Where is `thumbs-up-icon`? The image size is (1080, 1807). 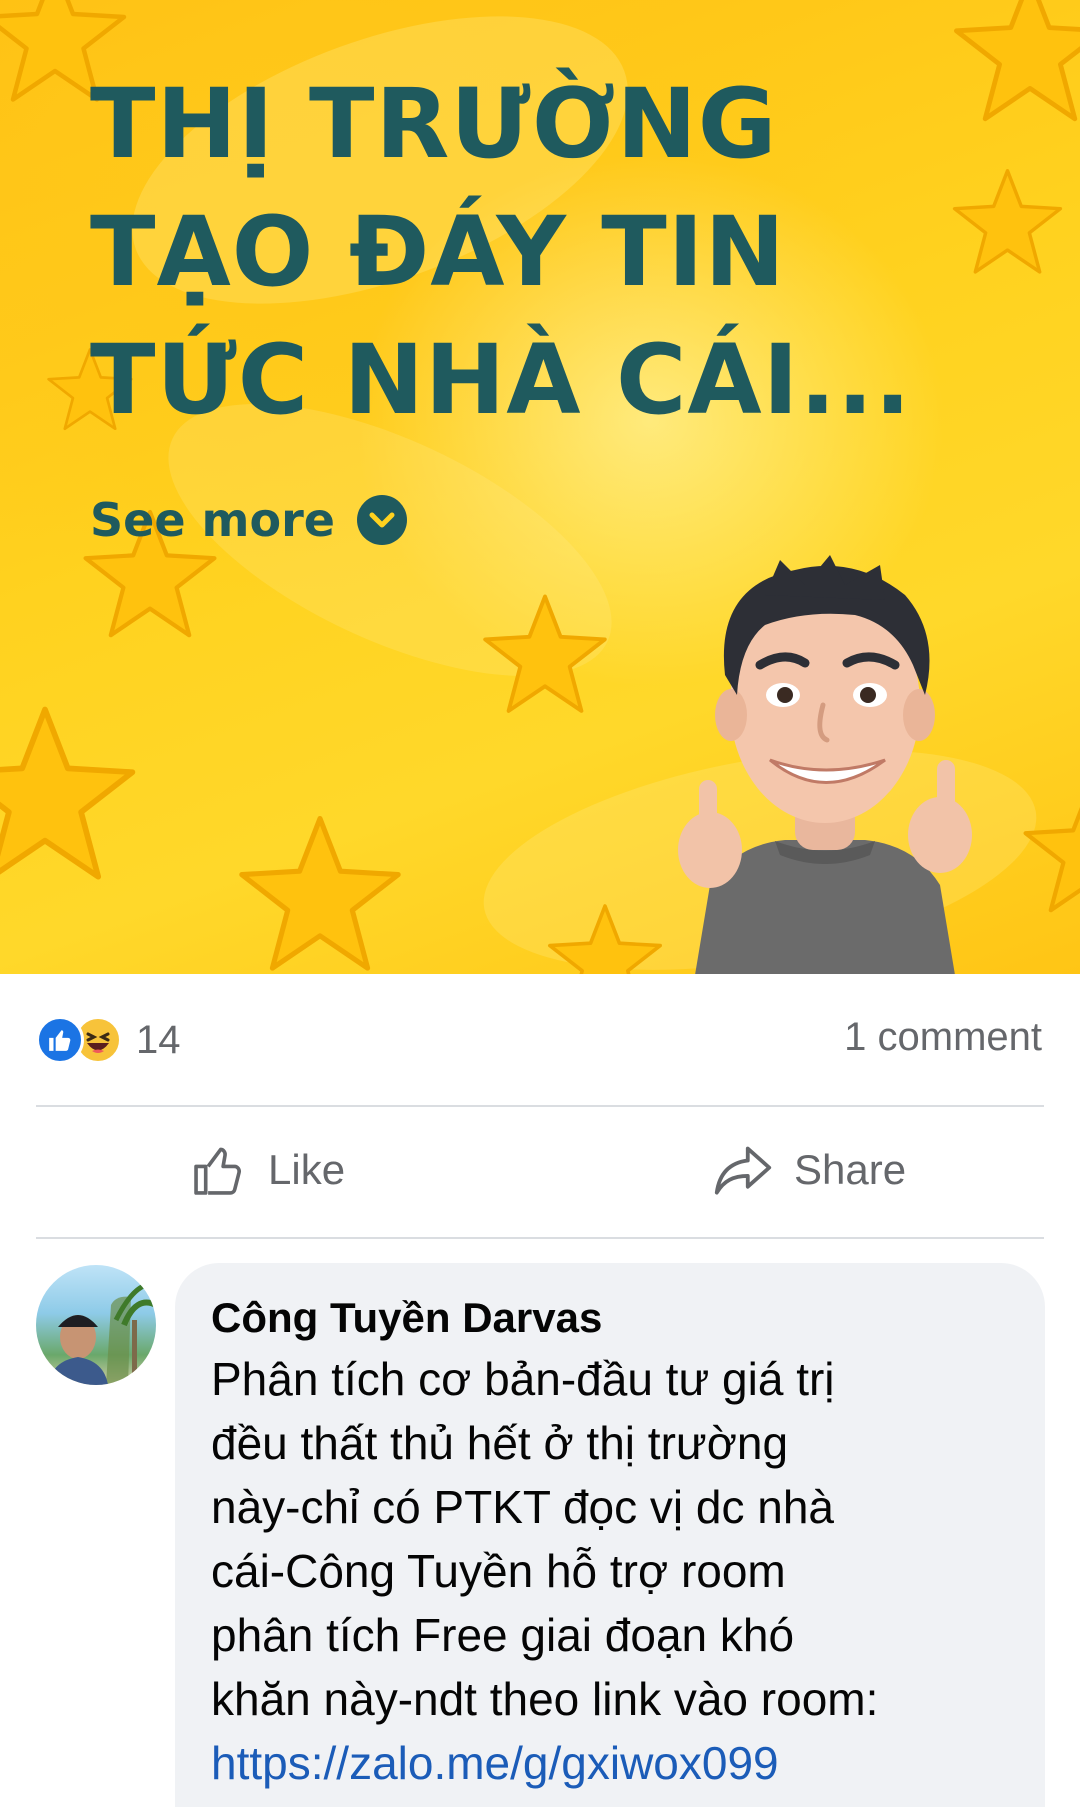 thumbs-up-icon is located at coordinates (218, 1171).